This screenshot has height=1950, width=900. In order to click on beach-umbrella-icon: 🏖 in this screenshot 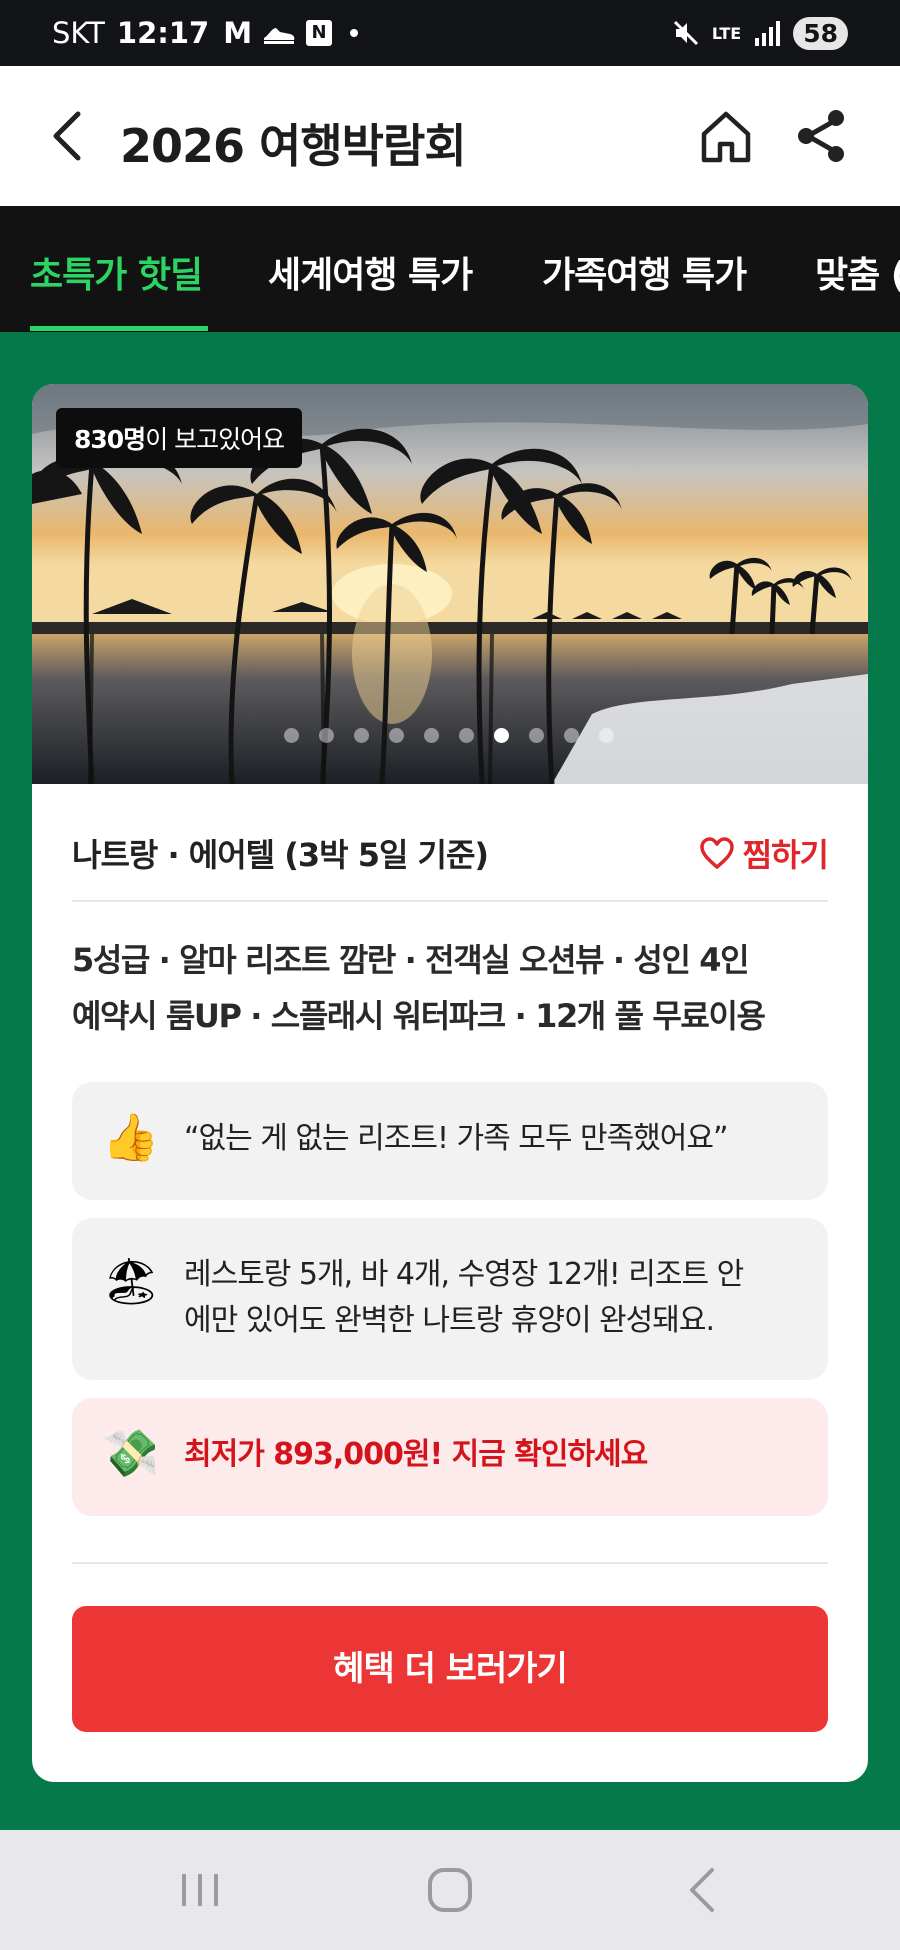, I will do `click(131, 1281)`.